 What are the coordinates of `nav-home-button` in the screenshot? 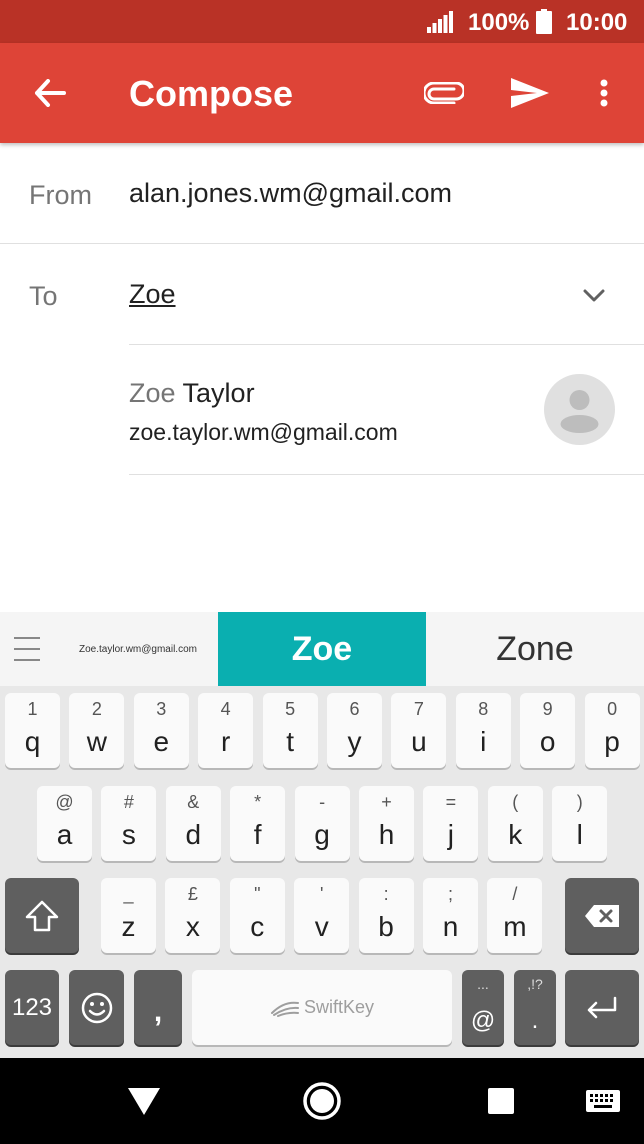 It's located at (322, 1101).